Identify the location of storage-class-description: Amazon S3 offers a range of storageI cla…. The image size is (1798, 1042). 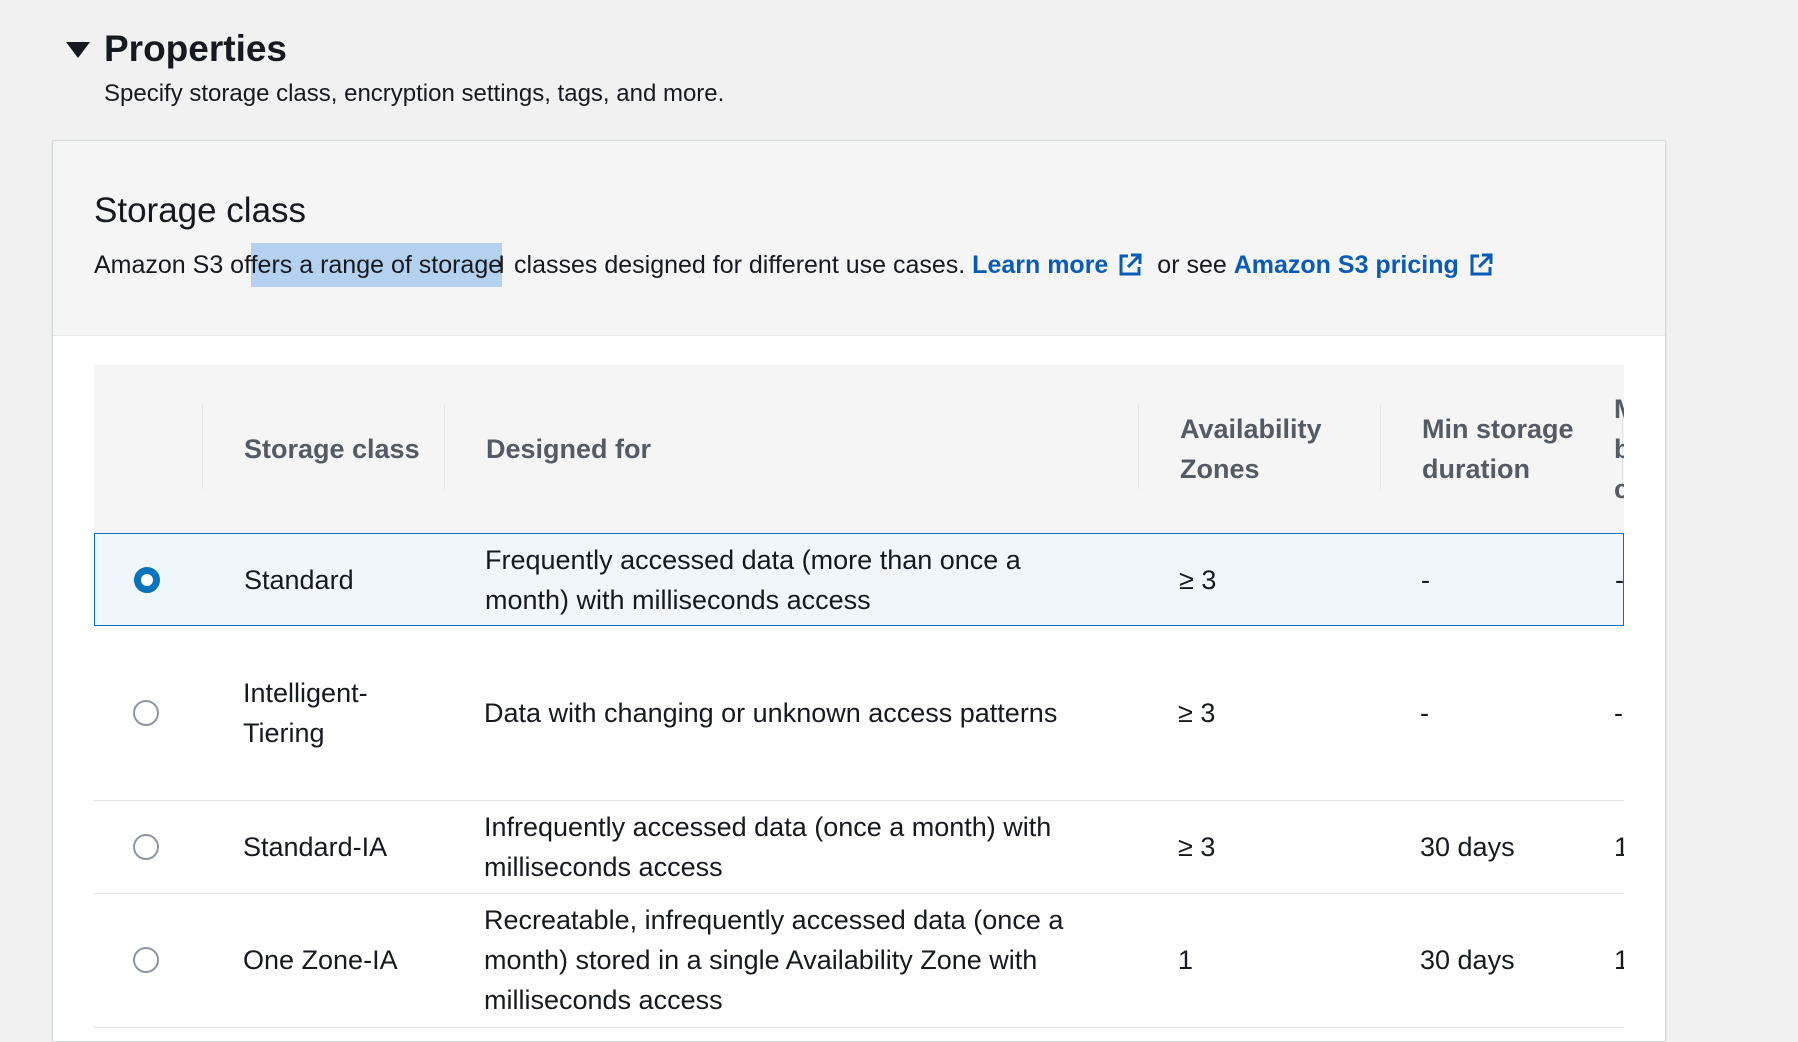
(797, 265).